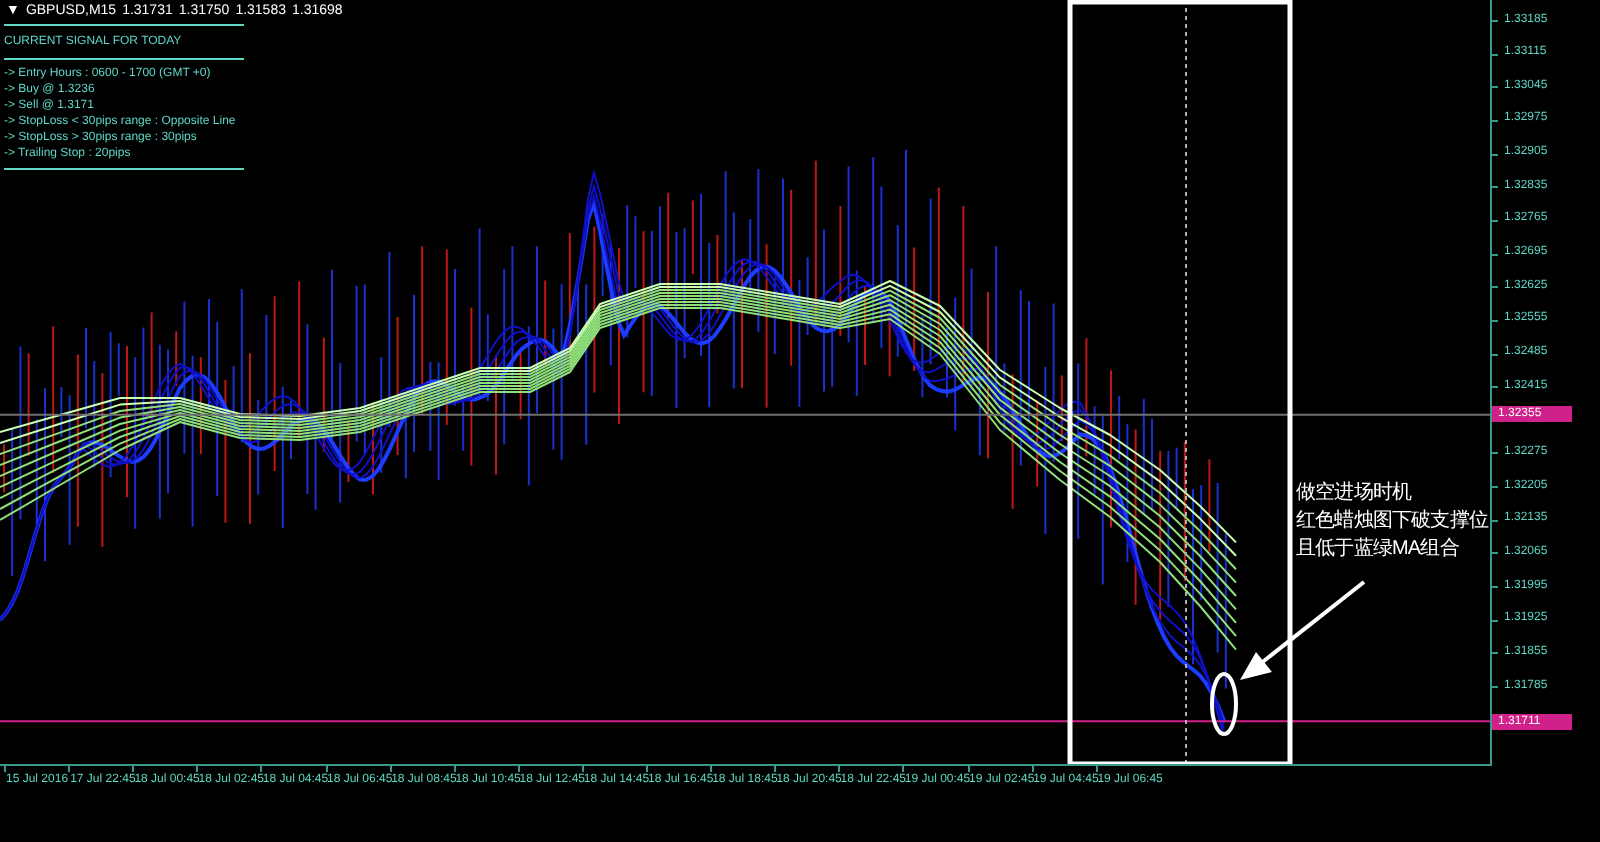 Image resolution: width=1600 pixels, height=842 pixels. What do you see at coordinates (1355, 494) in the screenshot?
I see `annotation-text: 做空进场时机` at bounding box center [1355, 494].